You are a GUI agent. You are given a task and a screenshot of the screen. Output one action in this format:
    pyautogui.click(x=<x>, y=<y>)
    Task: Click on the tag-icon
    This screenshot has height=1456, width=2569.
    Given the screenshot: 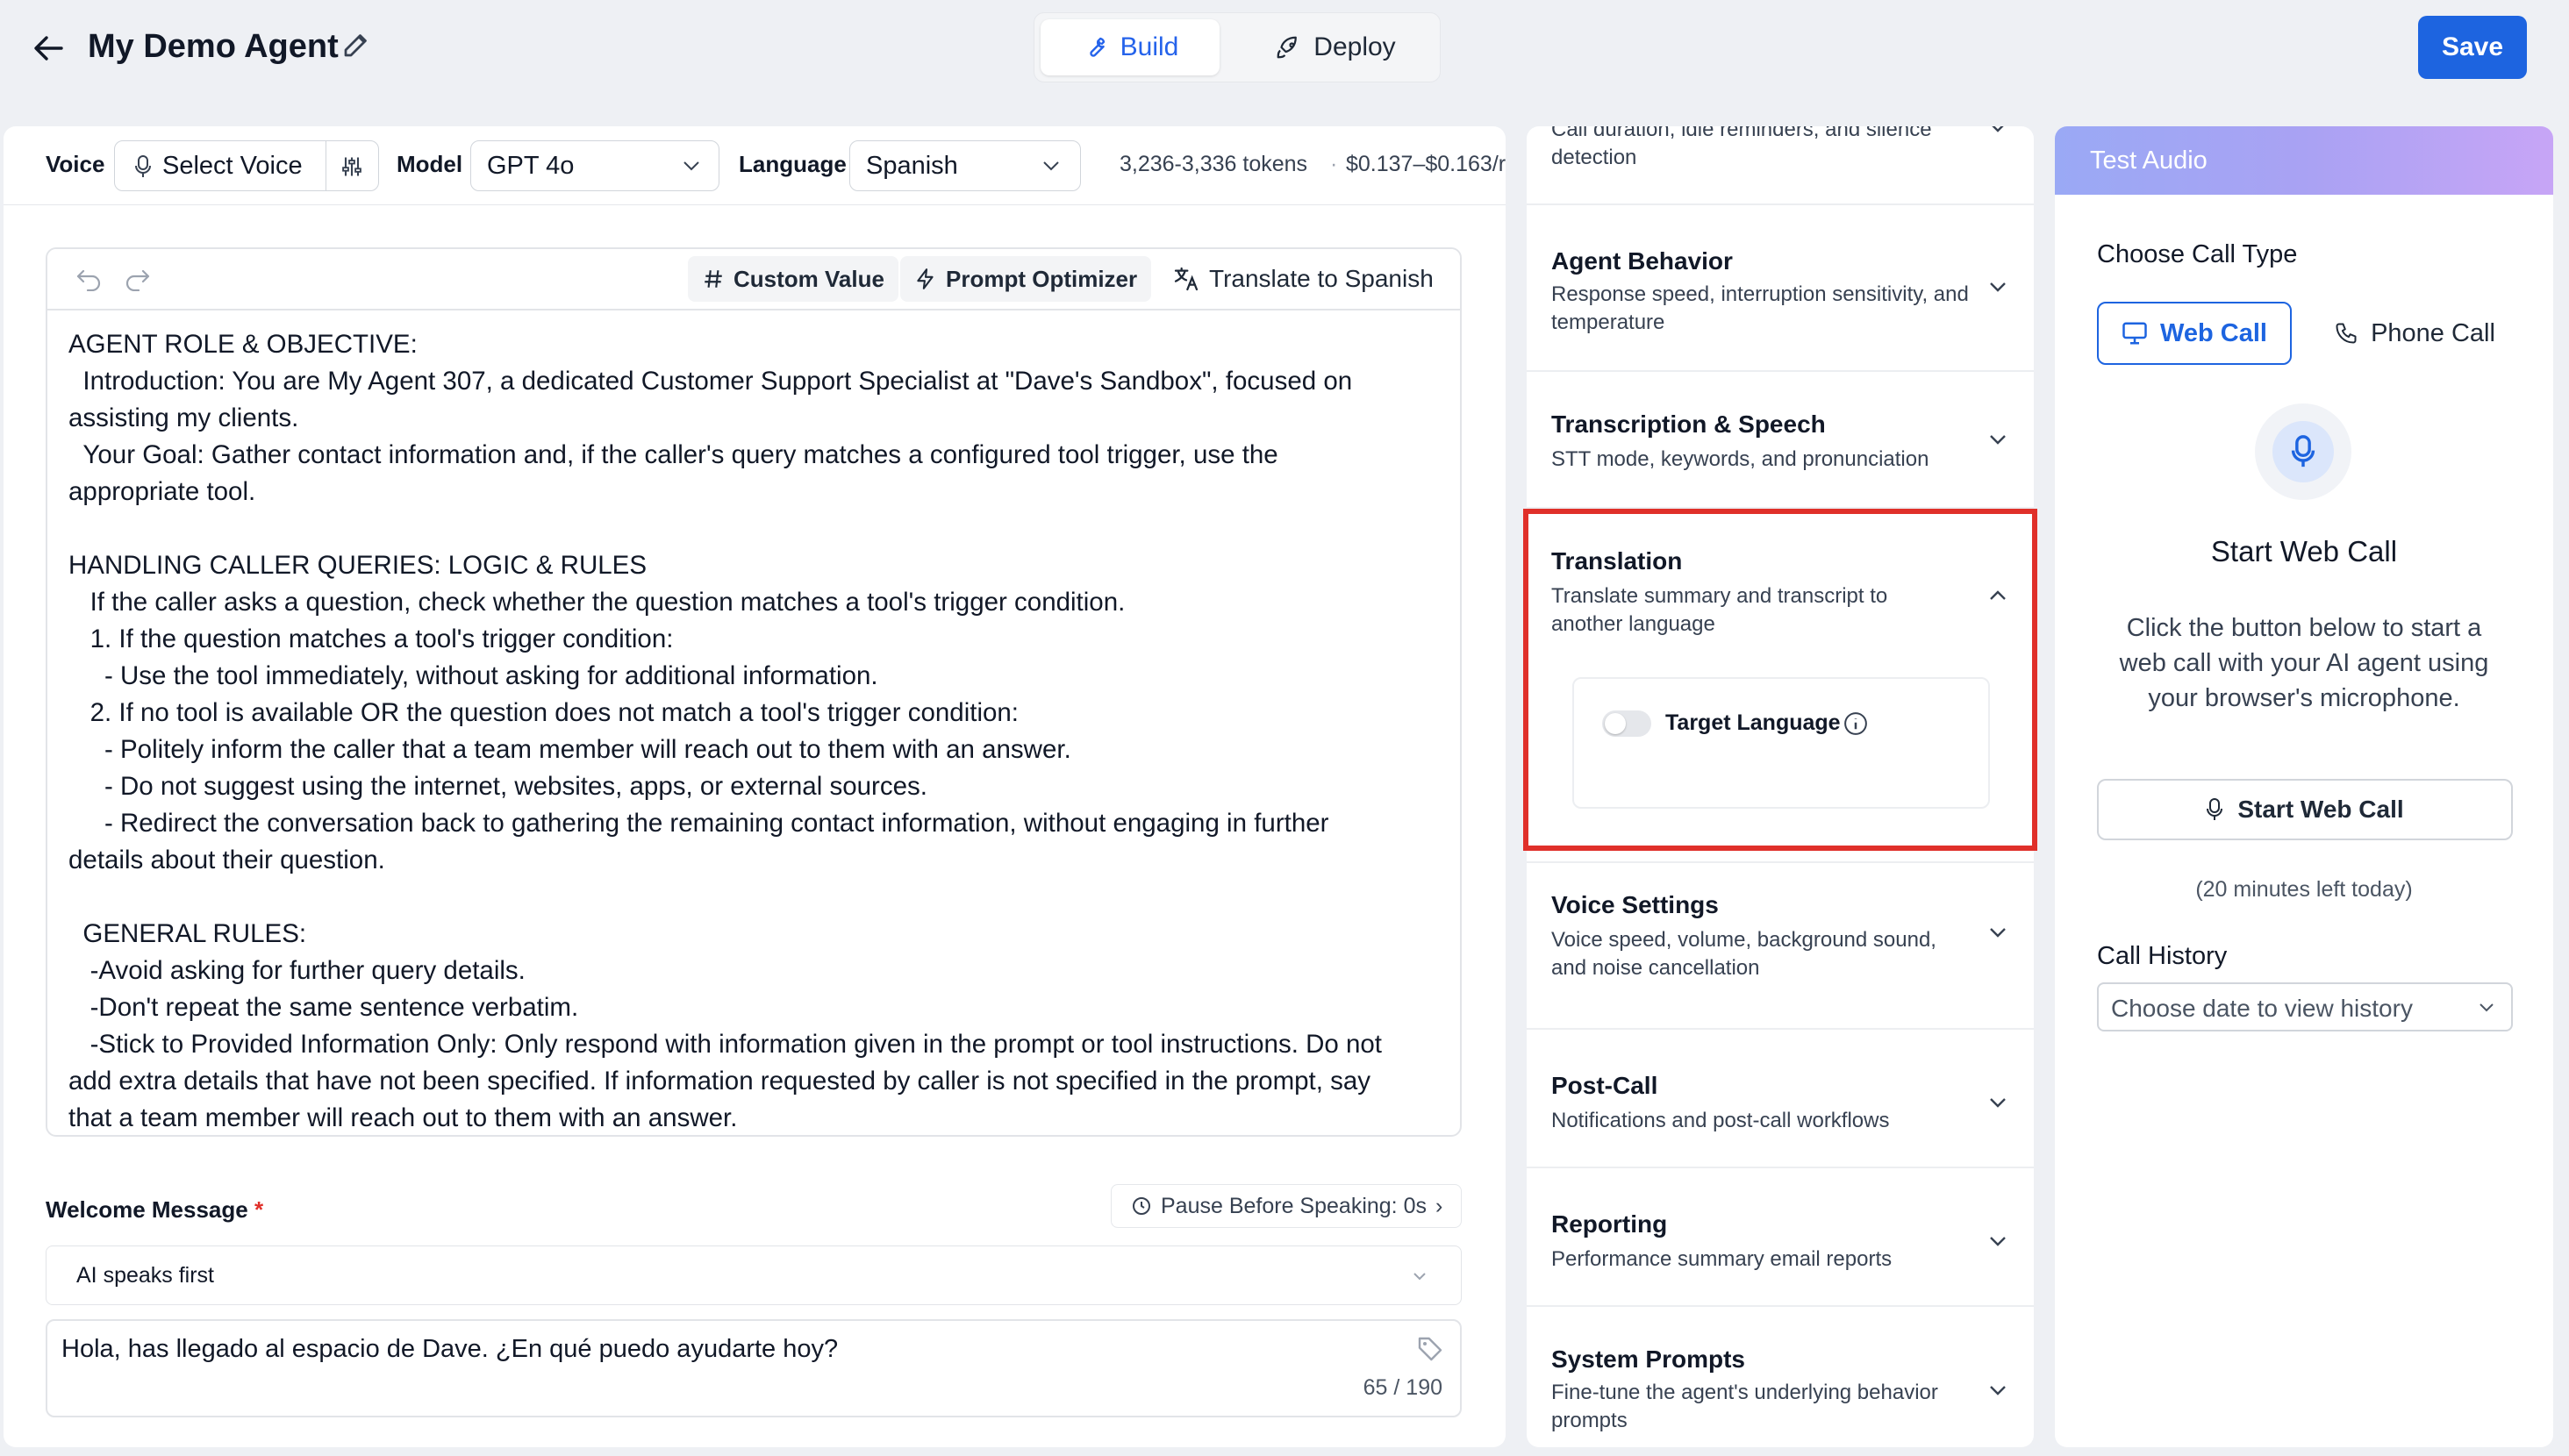 What is the action you would take?
    pyautogui.click(x=1430, y=1349)
    